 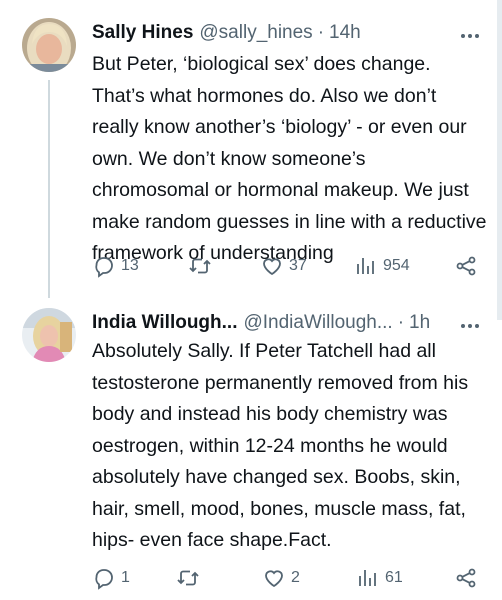 I want to click on reply-count: 13, so click(x=130, y=265).